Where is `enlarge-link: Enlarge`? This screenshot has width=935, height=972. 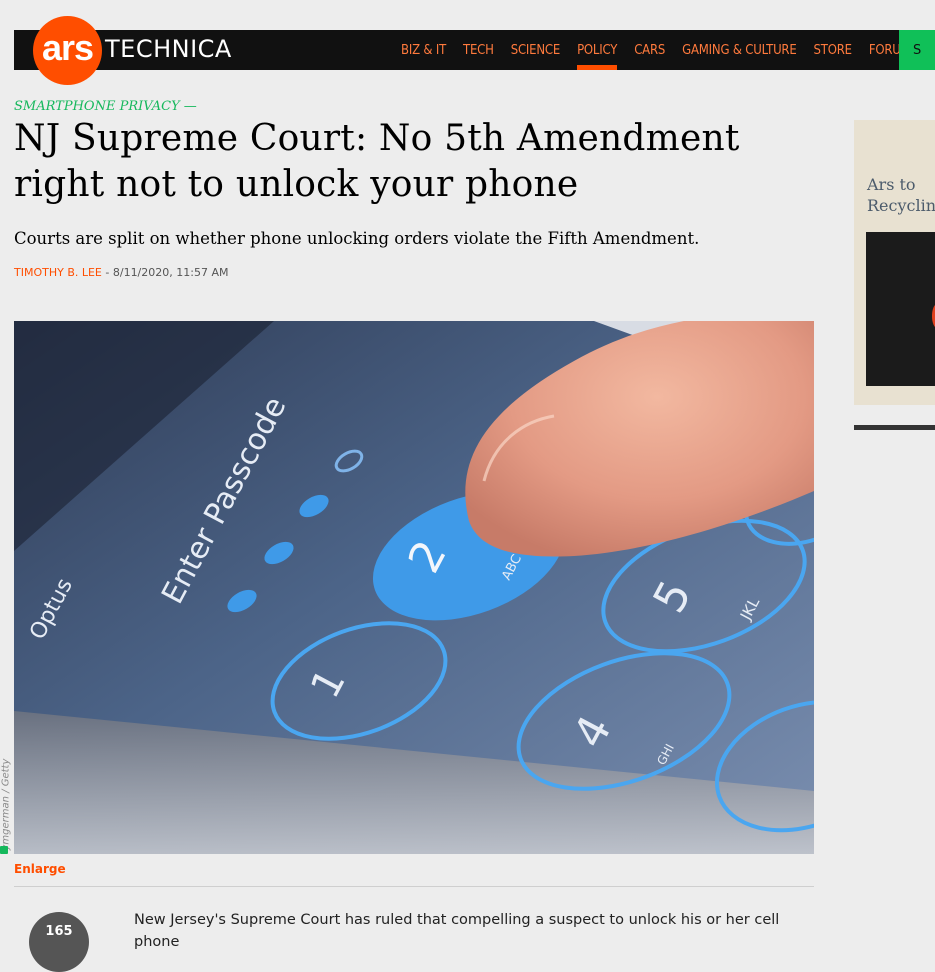 enlarge-link: Enlarge is located at coordinates (40, 869).